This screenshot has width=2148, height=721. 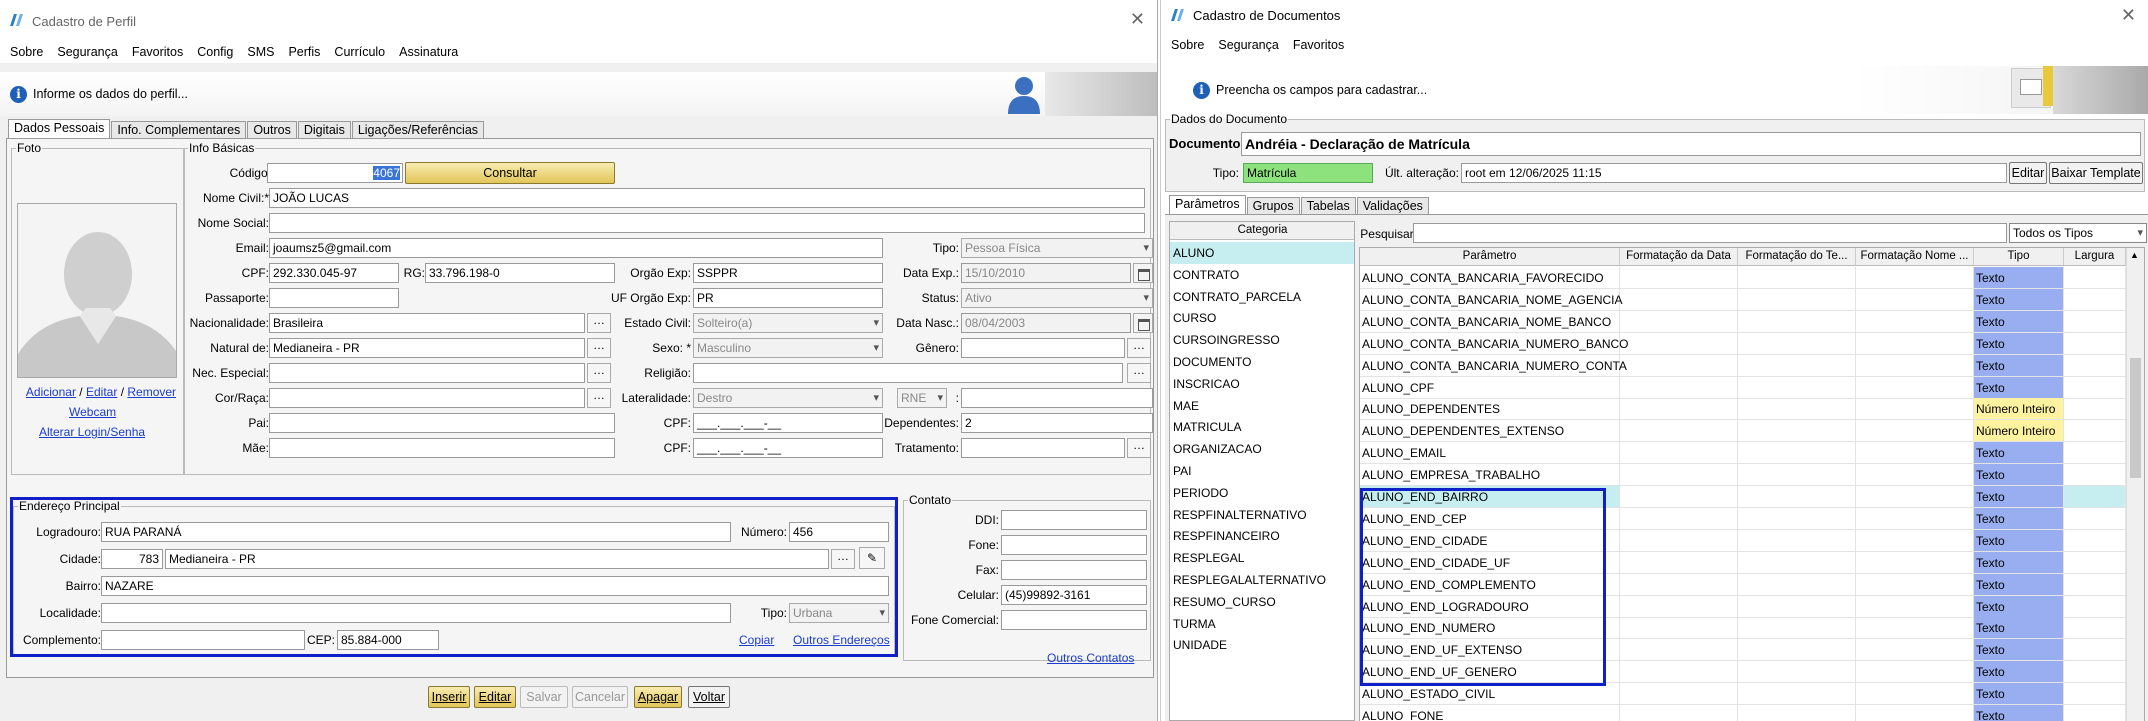 I want to click on adicionar-link: Adicionar, so click(x=51, y=392).